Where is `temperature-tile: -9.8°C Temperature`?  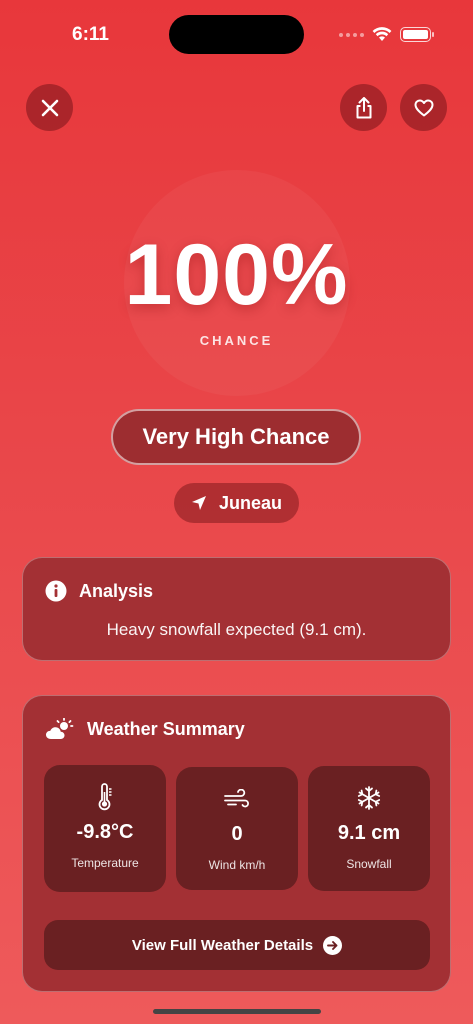
temperature-tile: -9.8°C Temperature is located at coordinates (105, 828).